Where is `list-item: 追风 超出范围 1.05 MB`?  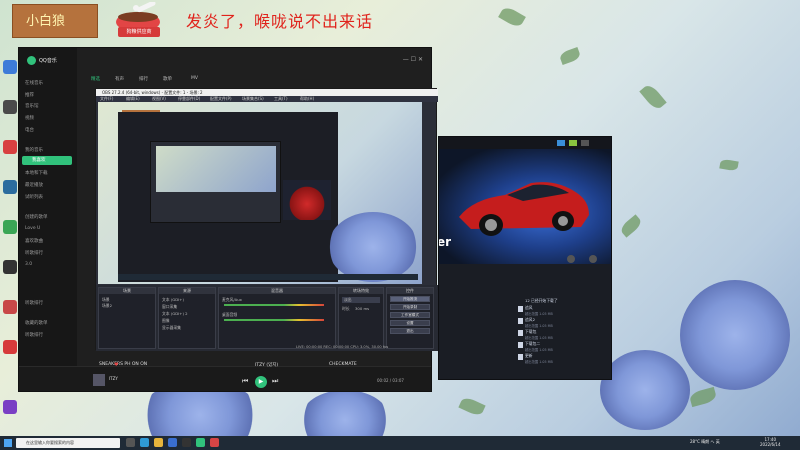
list-item: 追风 超出范围 1.05 MB is located at coordinates (563, 310).